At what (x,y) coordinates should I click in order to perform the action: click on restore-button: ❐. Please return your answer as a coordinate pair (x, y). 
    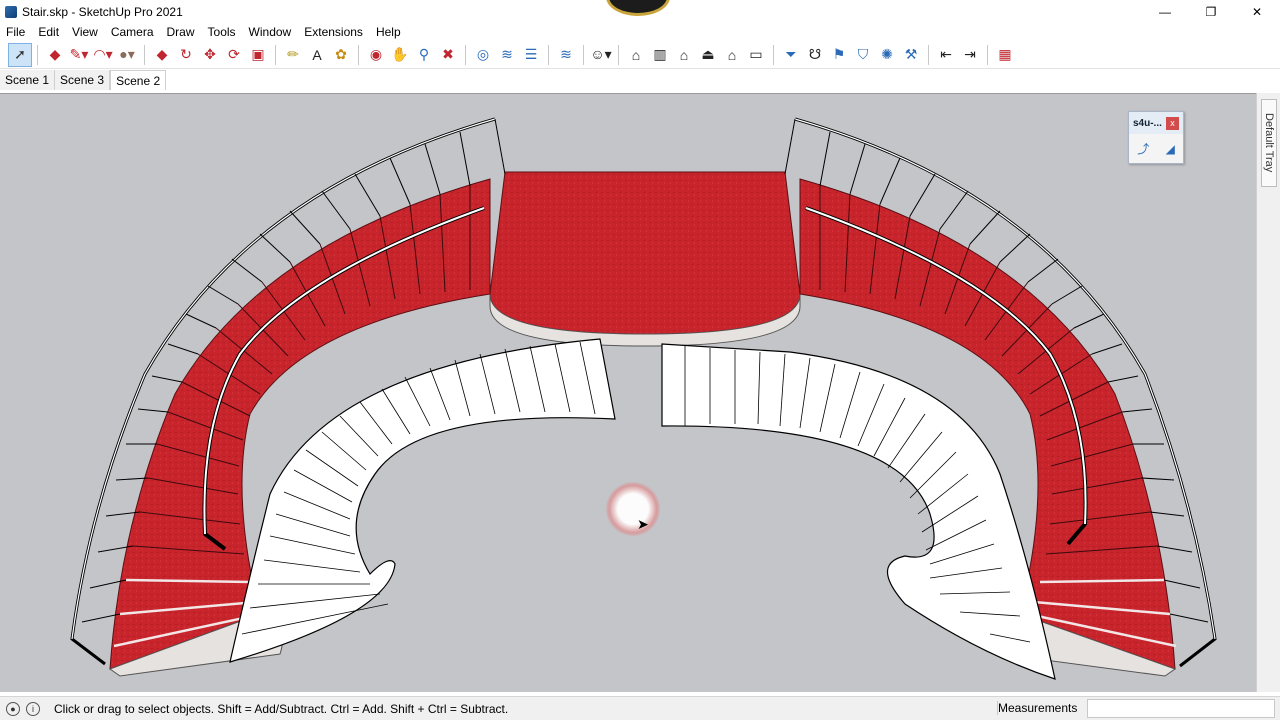
    Looking at the image, I should click on (1211, 11).